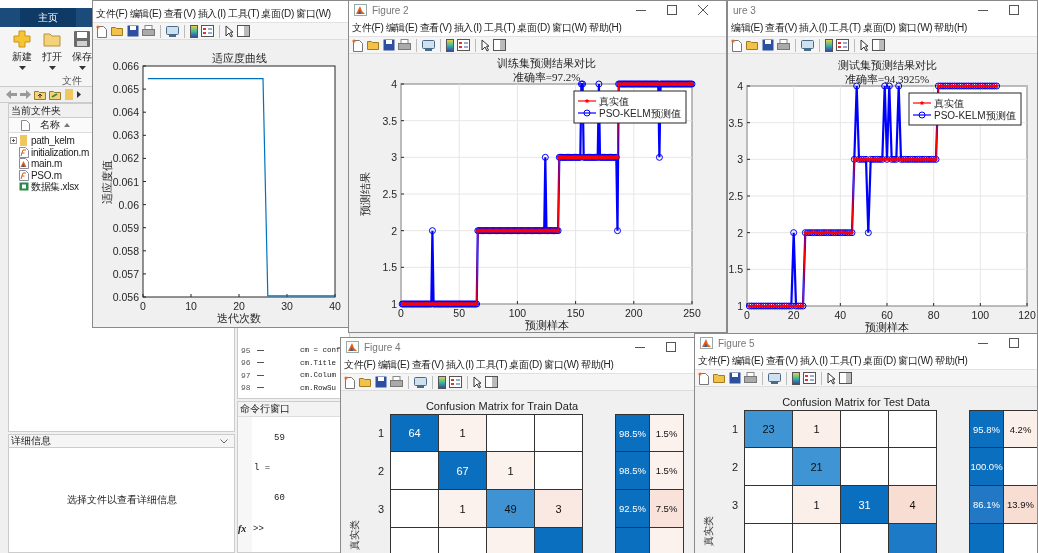 The height and width of the screenshot is (553, 1038). I want to click on chevron-icon, so click(224, 441).